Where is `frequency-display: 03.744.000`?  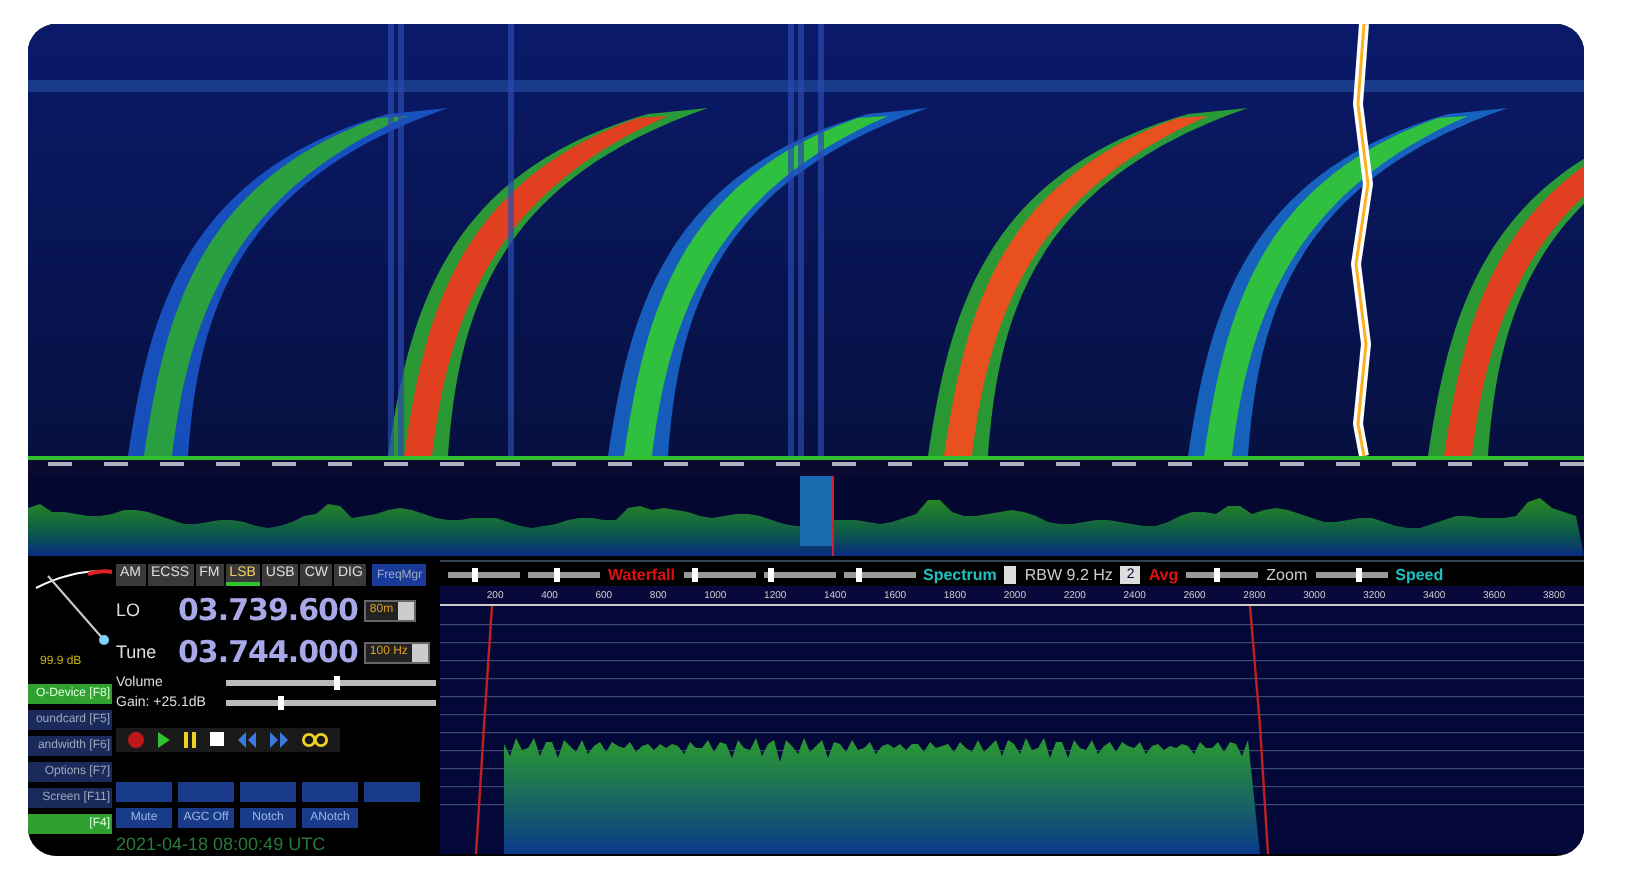 frequency-display: 03.744.000 is located at coordinates (268, 652).